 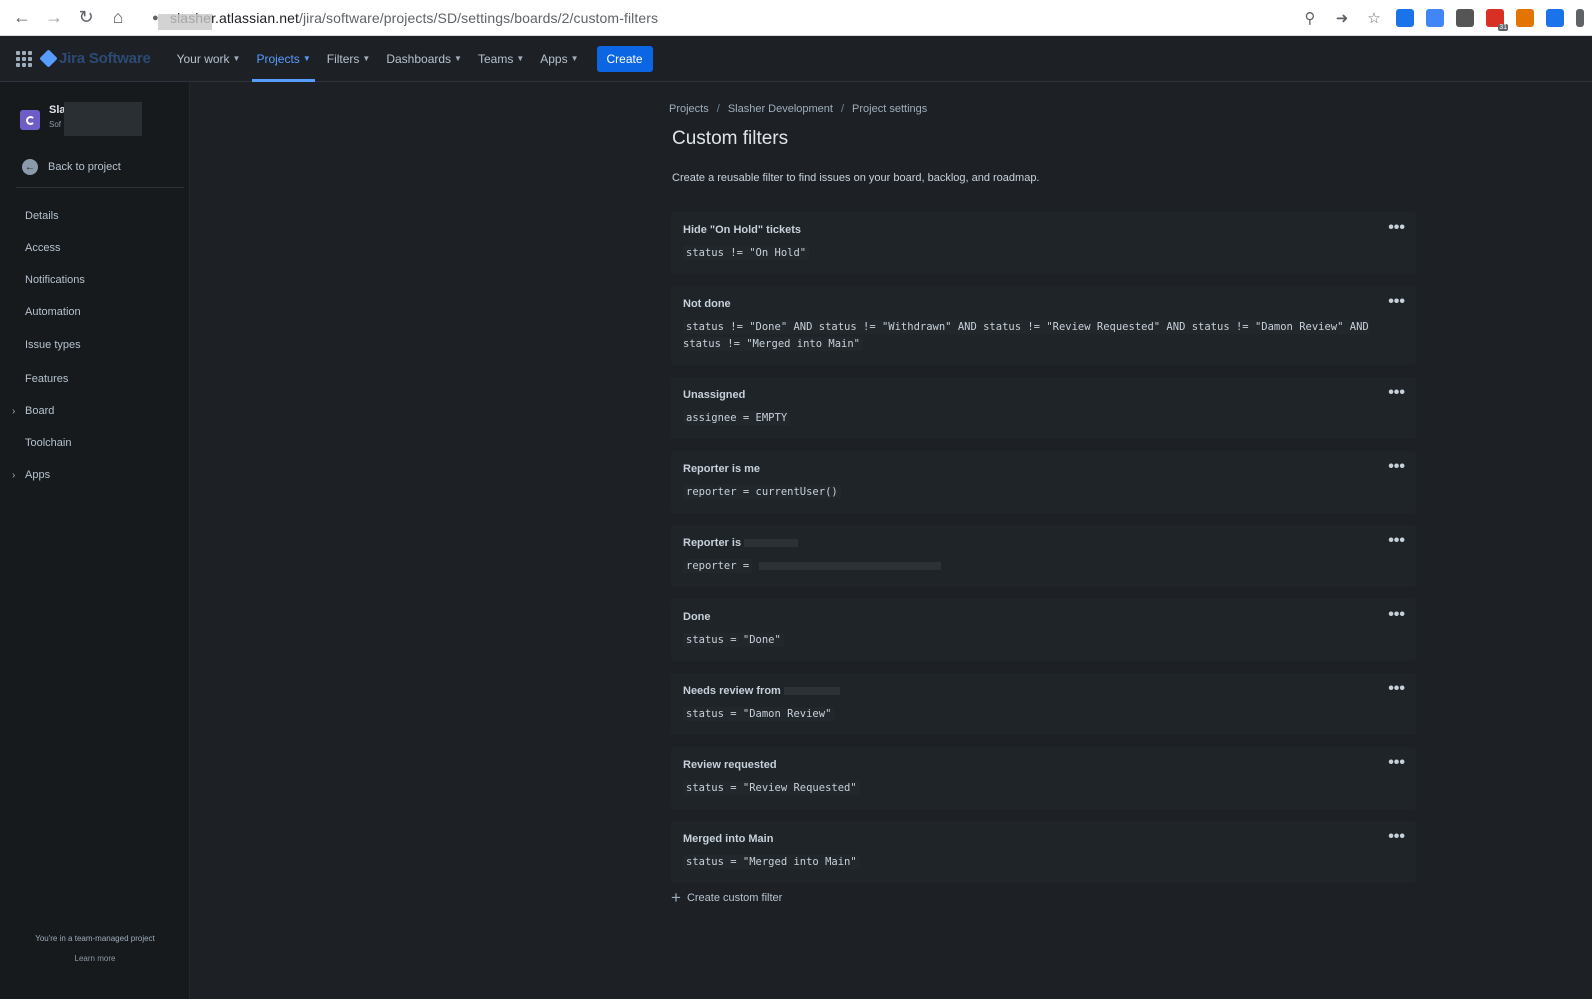 I want to click on share-icon: ➜, so click(x=1342, y=18).